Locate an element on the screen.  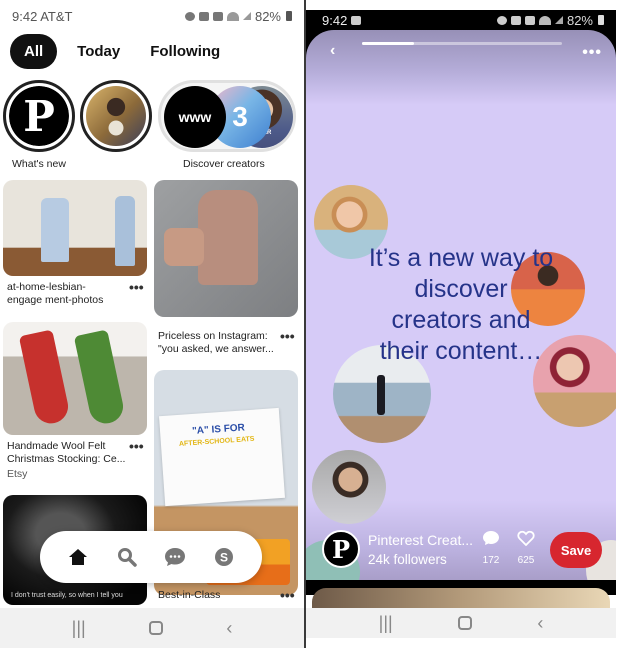
profile-photo is located at coordinates (116, 116).